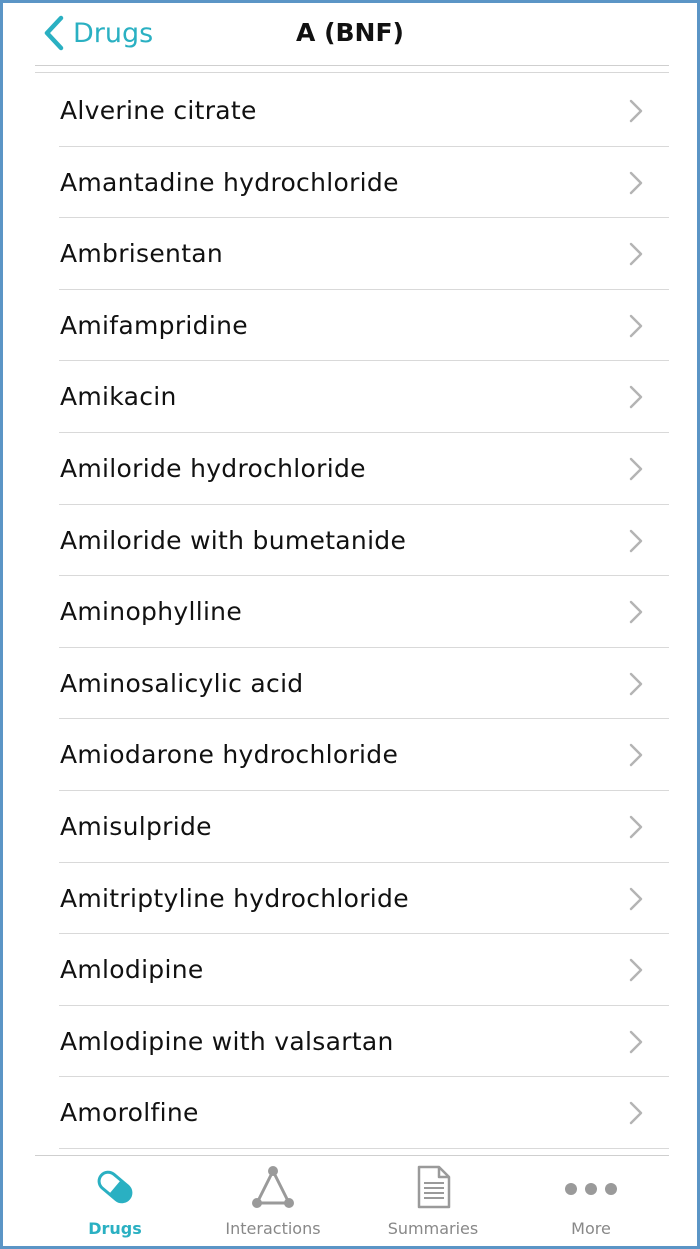 This screenshot has height=1249, width=700. What do you see at coordinates (129, 1113) in the screenshot?
I see `drug-name: Amorolfine` at bounding box center [129, 1113].